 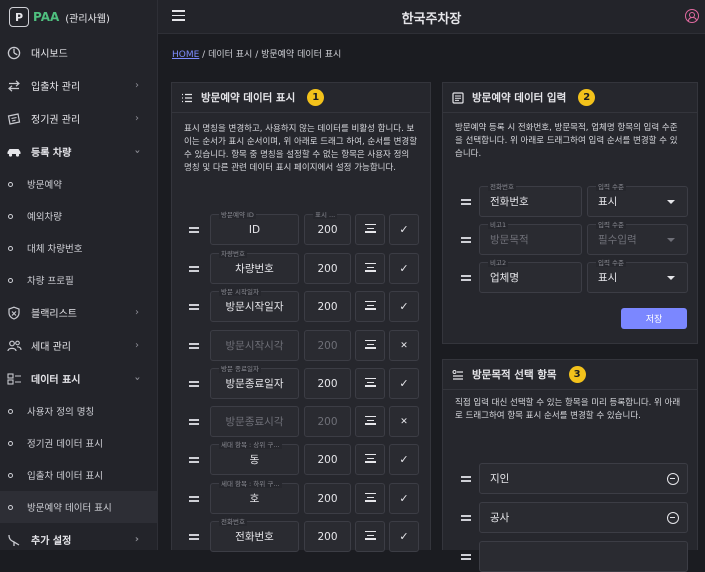 I want to click on sidebar-item-blacklist: 블랙리스트 ›, so click(x=78, y=312).